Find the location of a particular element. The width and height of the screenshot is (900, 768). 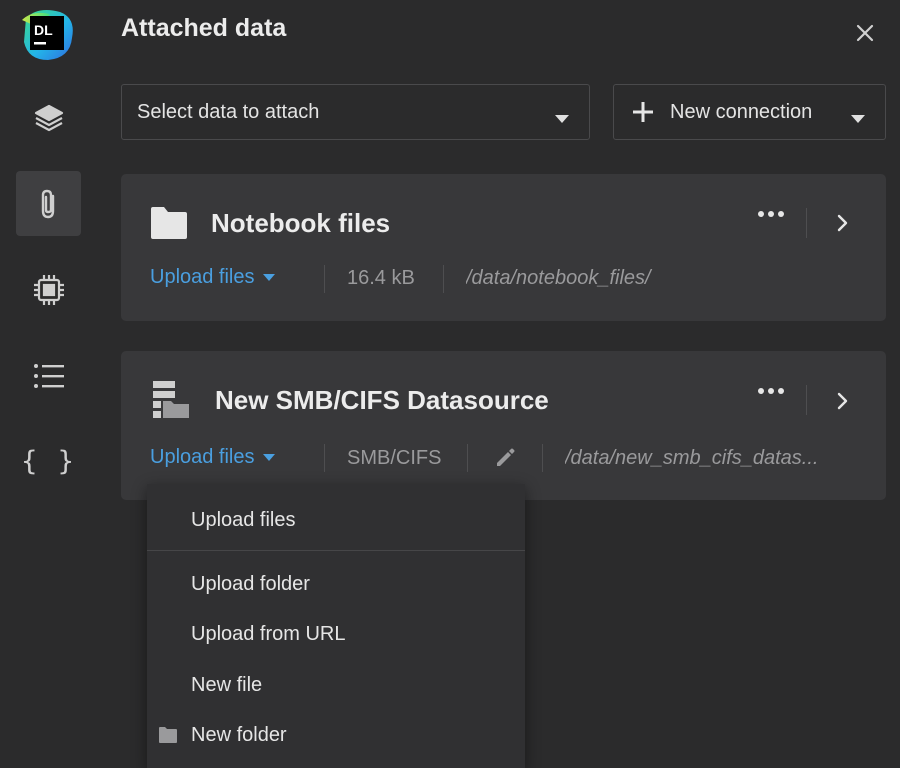

menu-item-upload-from-url: Upload from URL is located at coordinates (336, 634).